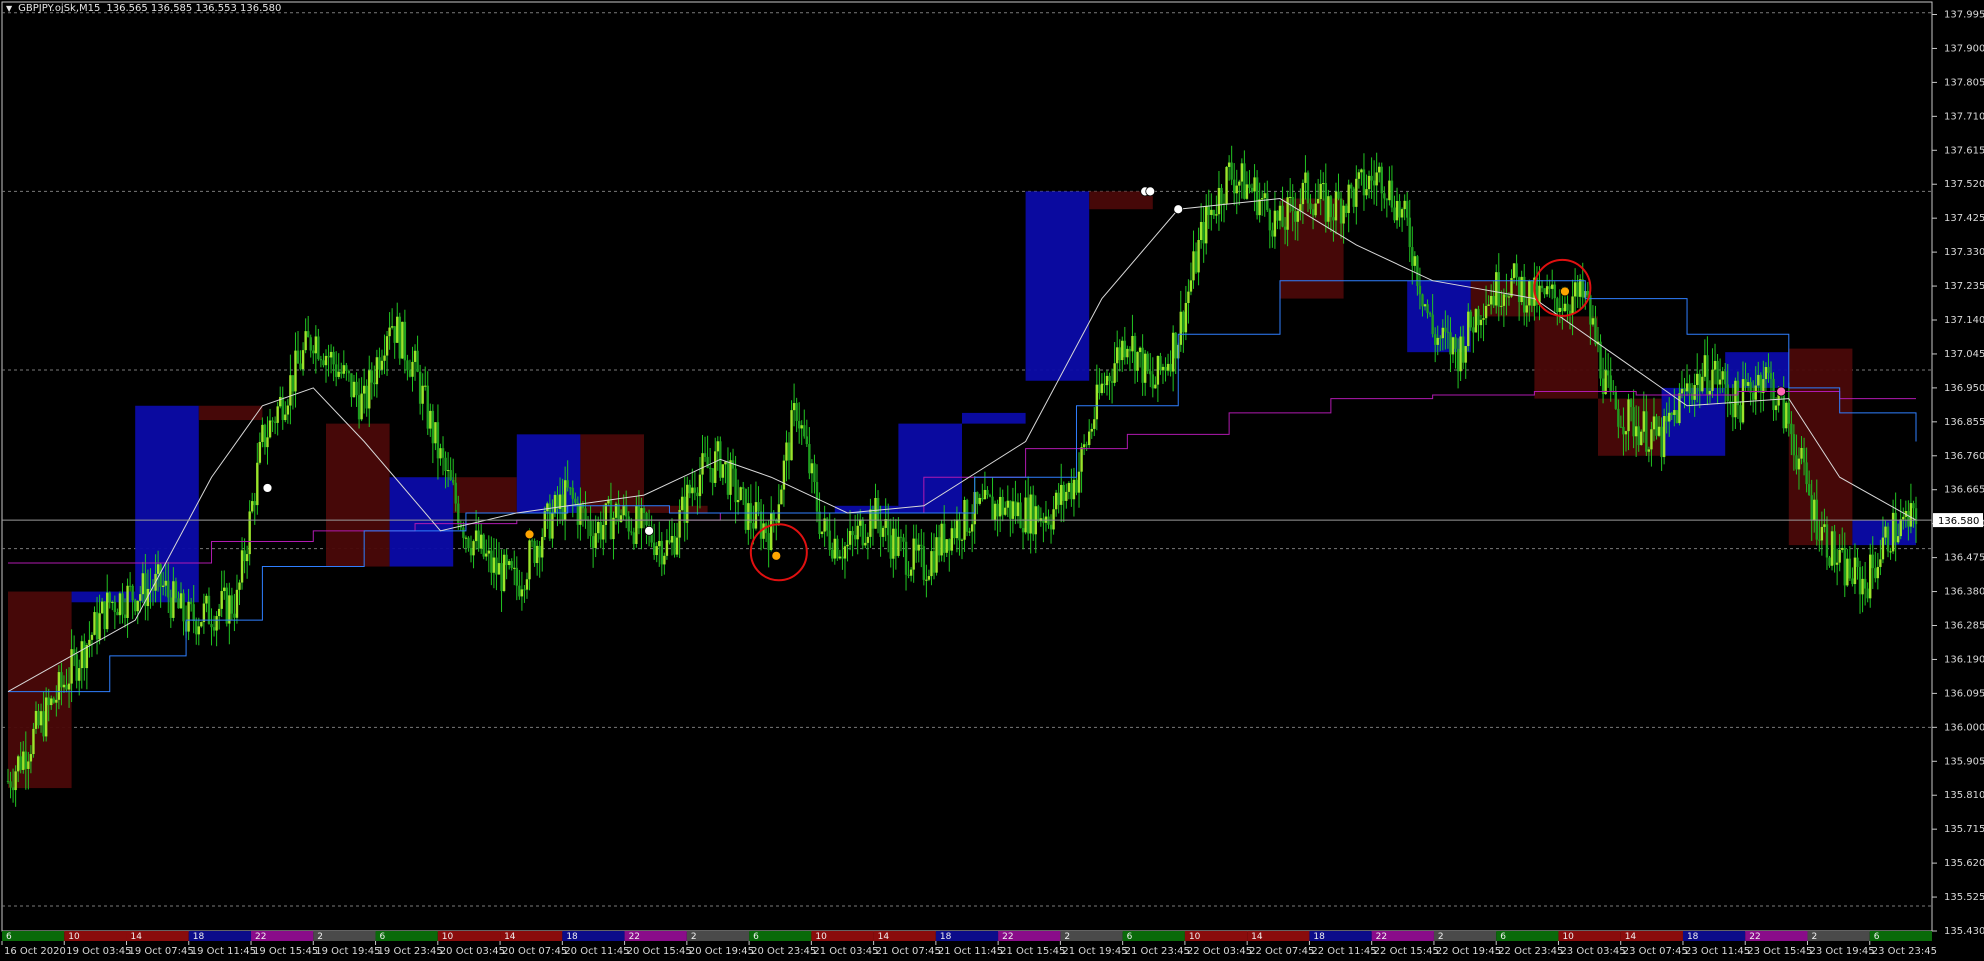  Describe the element at coordinates (1441, 937) in the screenshot. I see `hour-label: 2` at that location.